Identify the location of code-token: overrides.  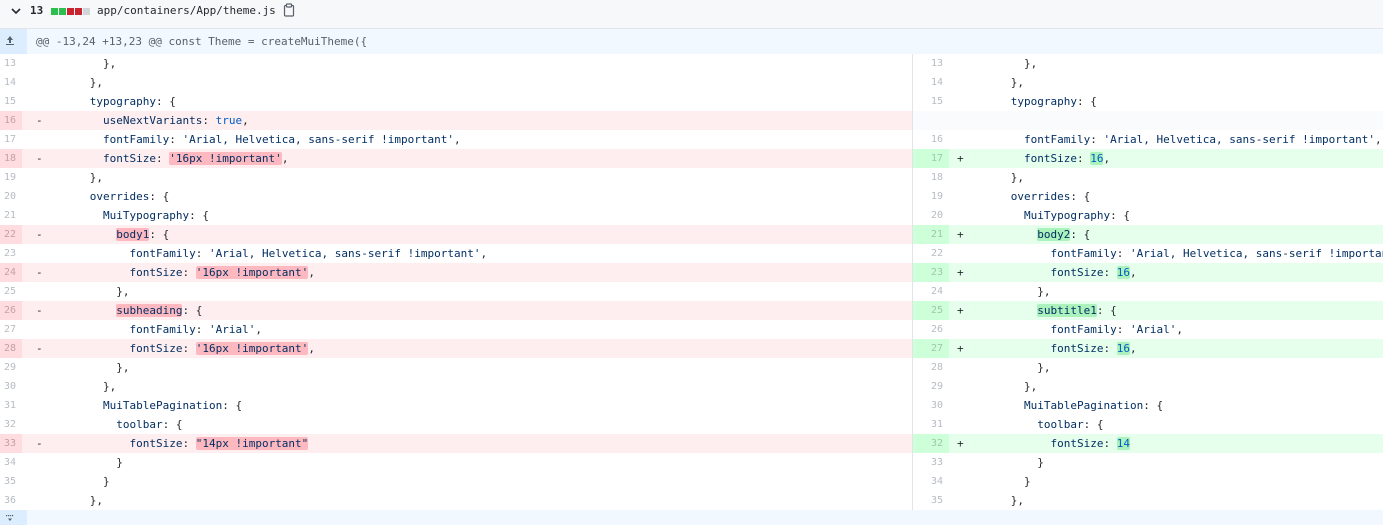
(119, 196).